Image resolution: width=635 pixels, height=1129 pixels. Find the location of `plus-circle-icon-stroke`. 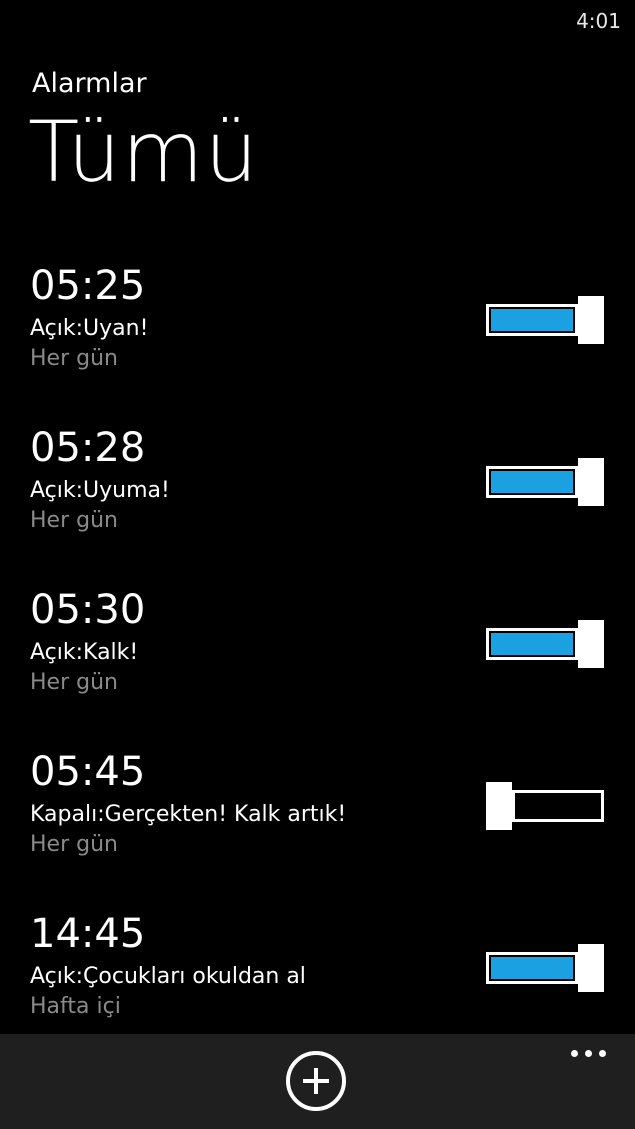

plus-circle-icon-stroke is located at coordinates (316, 1081).